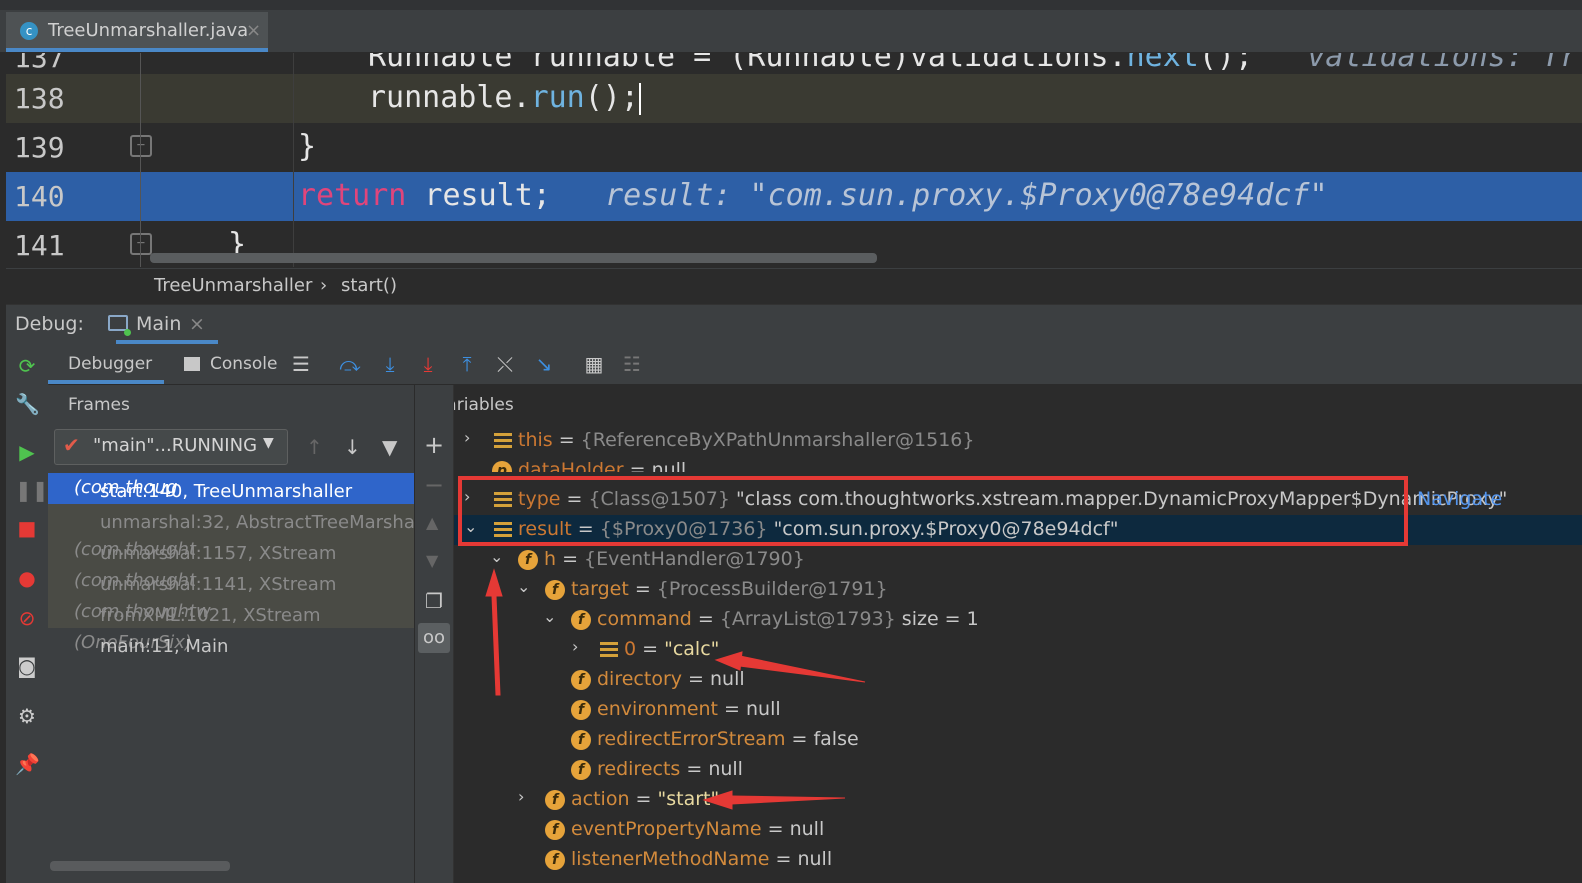  Describe the element at coordinates (496, 645) in the screenshot. I see `arrow-shaft-up` at that location.